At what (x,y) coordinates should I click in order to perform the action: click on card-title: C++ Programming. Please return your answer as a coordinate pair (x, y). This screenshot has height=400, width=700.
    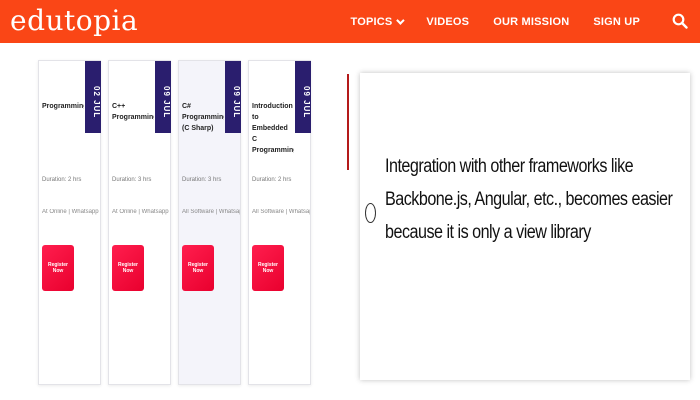
    Looking at the image, I should click on (133, 112).